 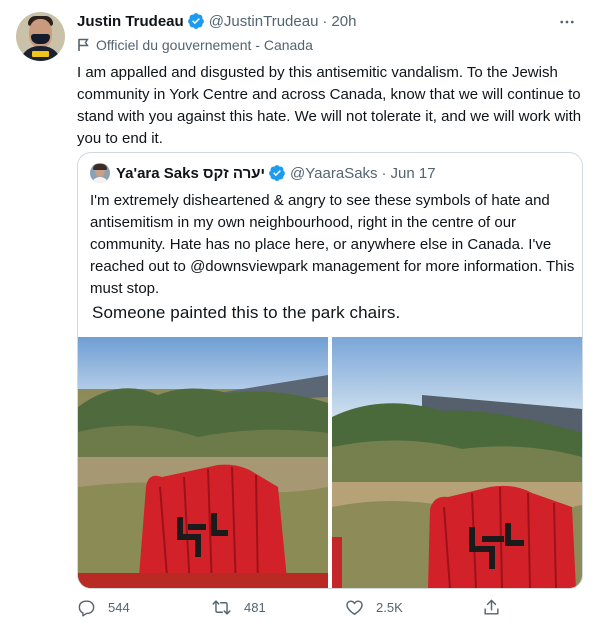 I want to click on share-button, so click(x=497, y=607).